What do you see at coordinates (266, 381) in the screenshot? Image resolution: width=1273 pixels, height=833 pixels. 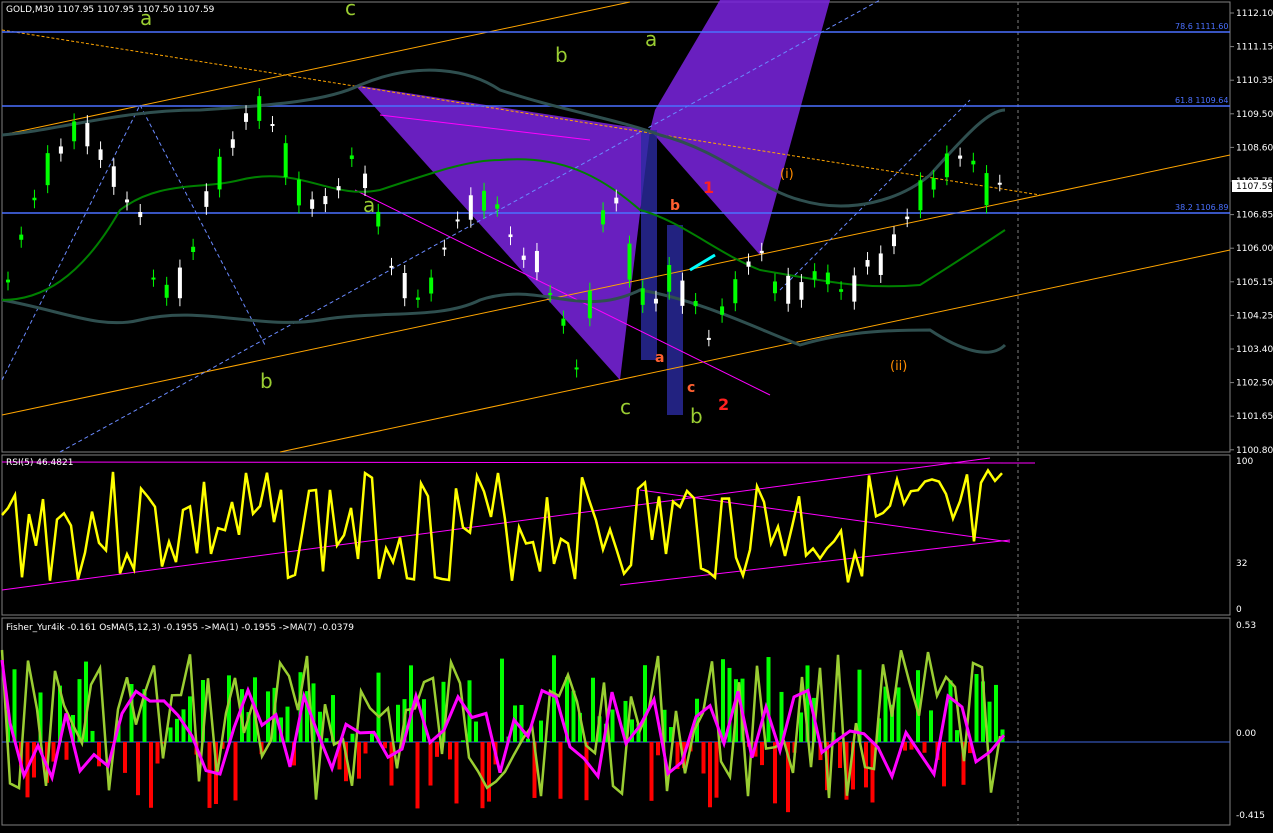 I see `wave-label-green: b` at bounding box center [266, 381].